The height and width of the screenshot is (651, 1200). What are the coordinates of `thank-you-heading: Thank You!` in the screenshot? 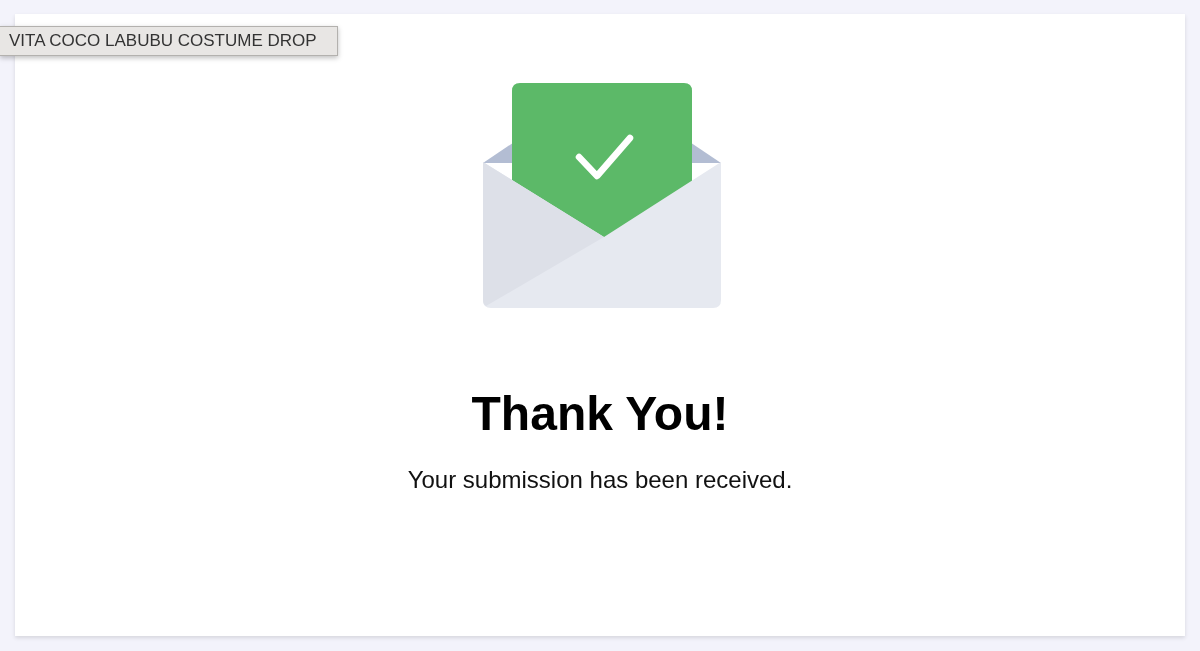 It's located at (600, 414).